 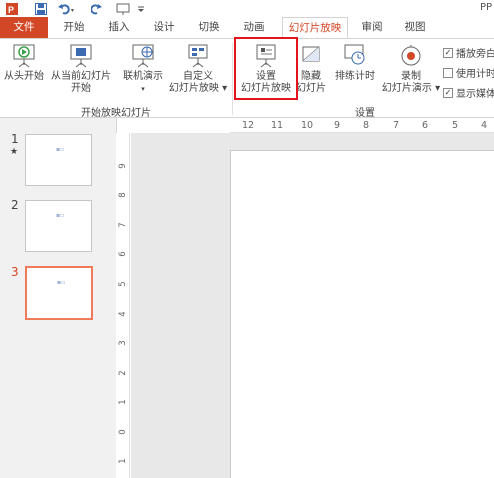 What do you see at coordinates (24, 27) in the screenshot?
I see `tab-file: 文件` at bounding box center [24, 27].